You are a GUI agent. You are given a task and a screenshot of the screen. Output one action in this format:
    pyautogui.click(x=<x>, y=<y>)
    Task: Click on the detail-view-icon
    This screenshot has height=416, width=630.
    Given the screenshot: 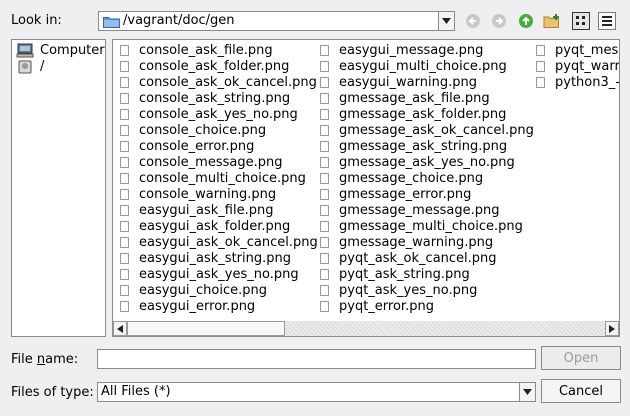 What is the action you would take?
    pyautogui.click(x=607, y=21)
    